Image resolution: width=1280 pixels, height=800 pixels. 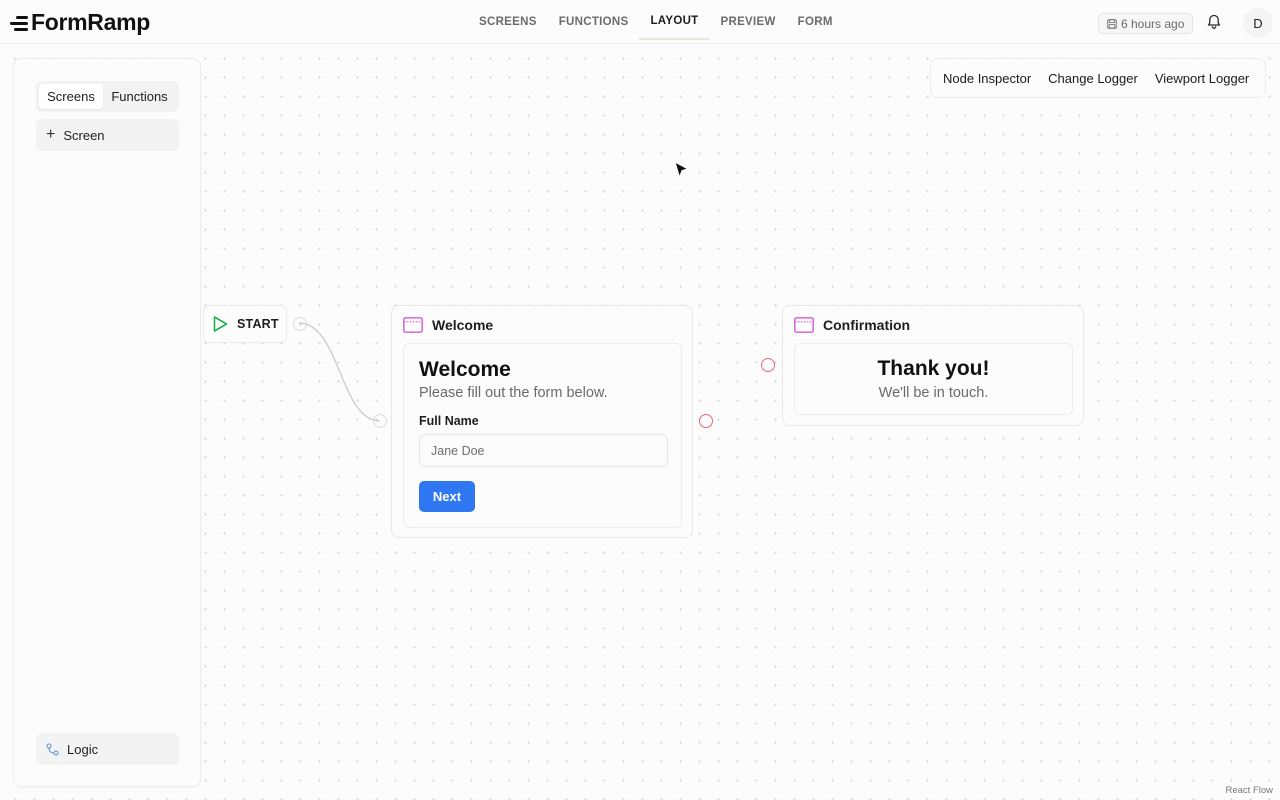 What do you see at coordinates (107, 749) in the screenshot?
I see `logic-button: Logic` at bounding box center [107, 749].